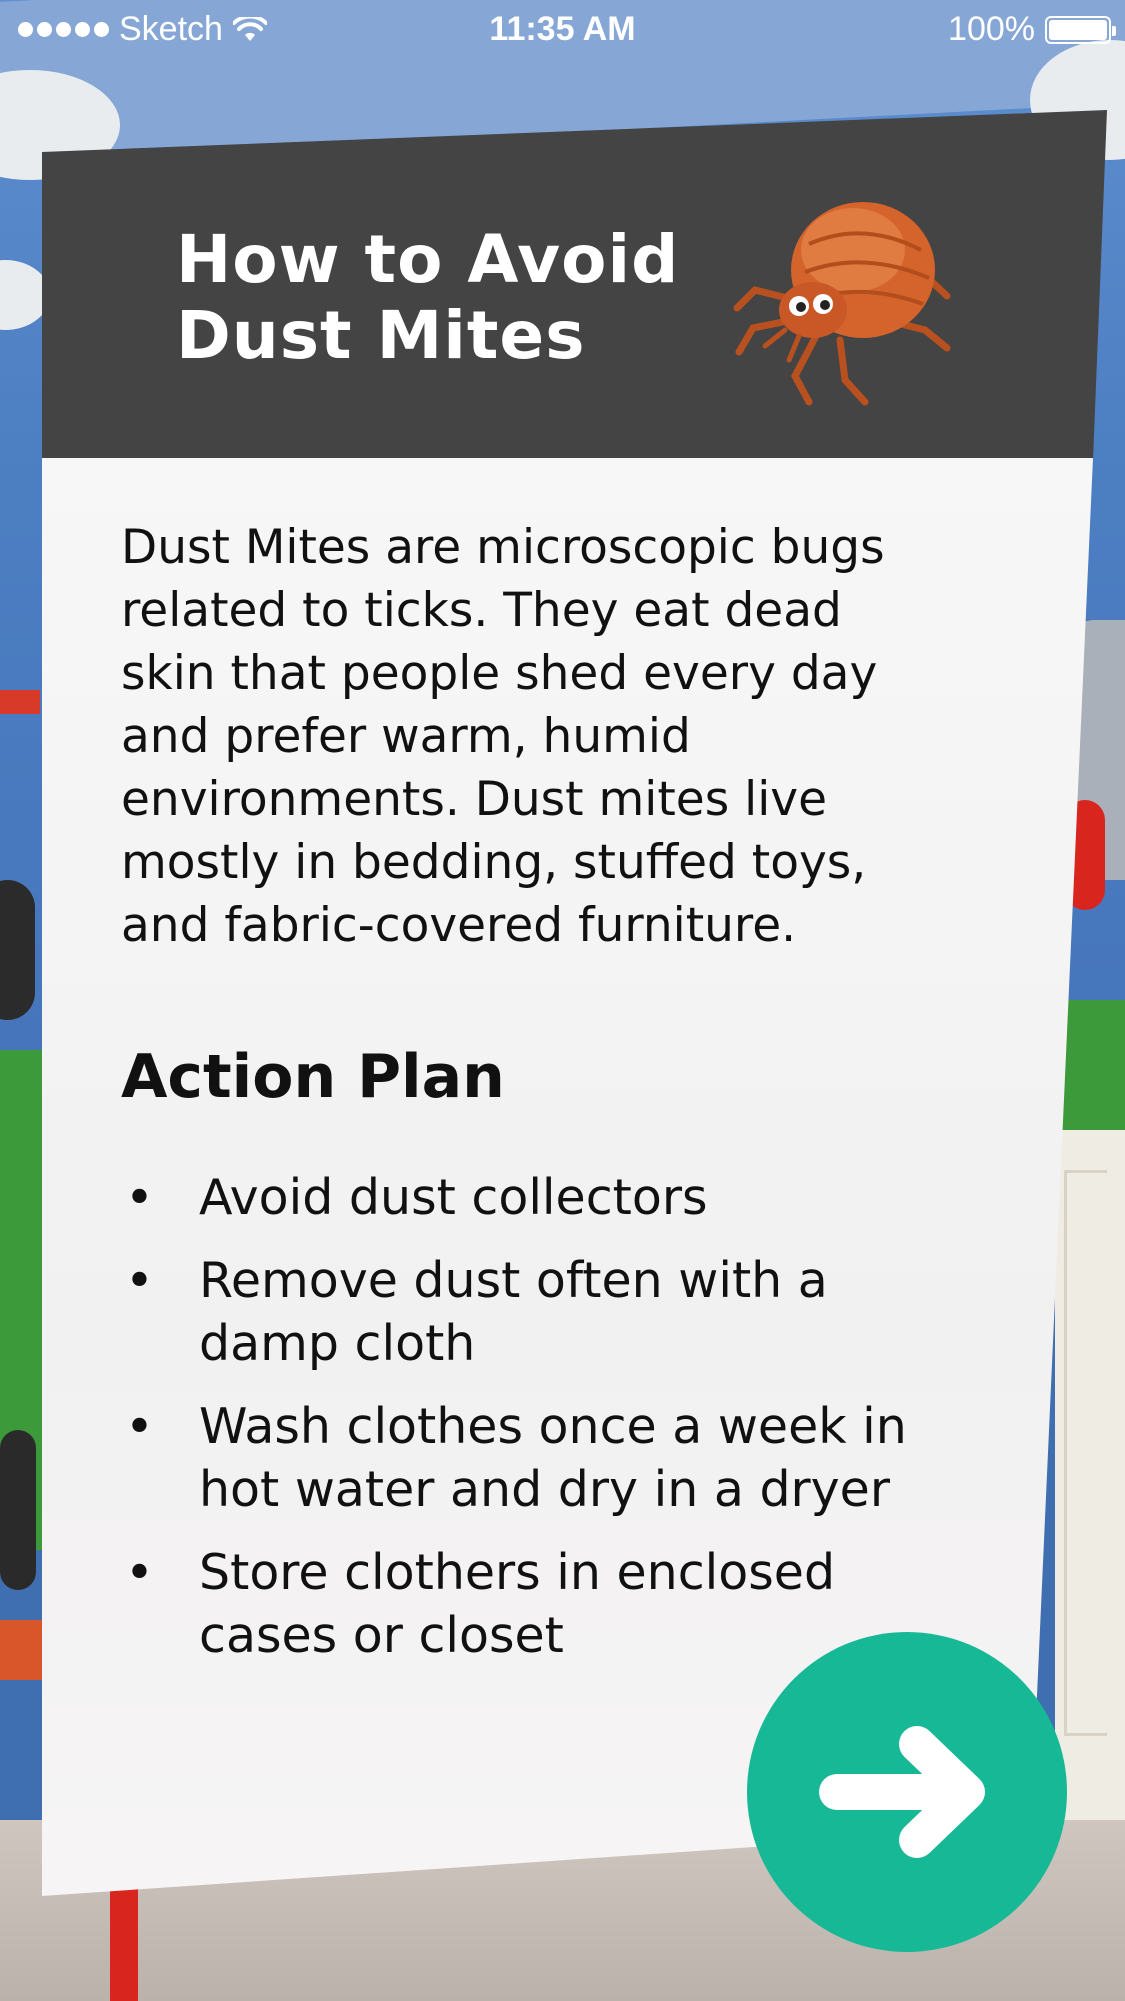 The image size is (1125, 2001). What do you see at coordinates (459, 925) in the screenshot?
I see `description-line: and fabric-covered furniture.` at bounding box center [459, 925].